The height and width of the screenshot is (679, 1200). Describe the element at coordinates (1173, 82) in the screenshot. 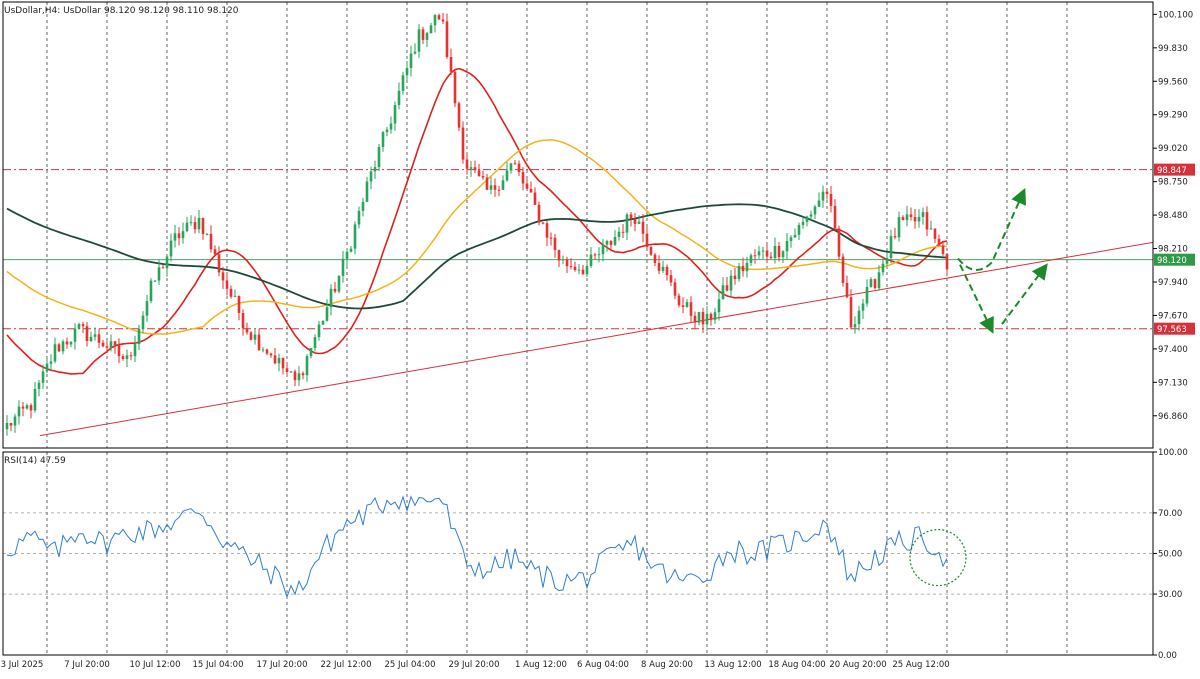

I see `y-tick-label: 99.560` at that location.